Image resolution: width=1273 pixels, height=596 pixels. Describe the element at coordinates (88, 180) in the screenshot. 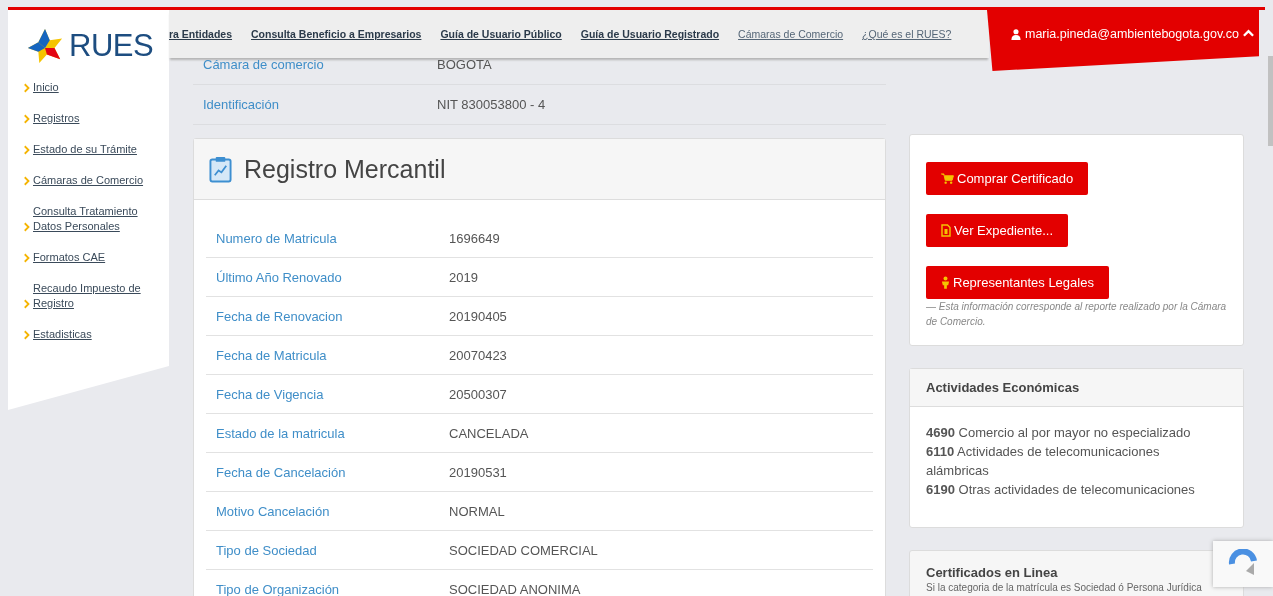

I see `sidebar-link: Cámaras de Comercio` at that location.